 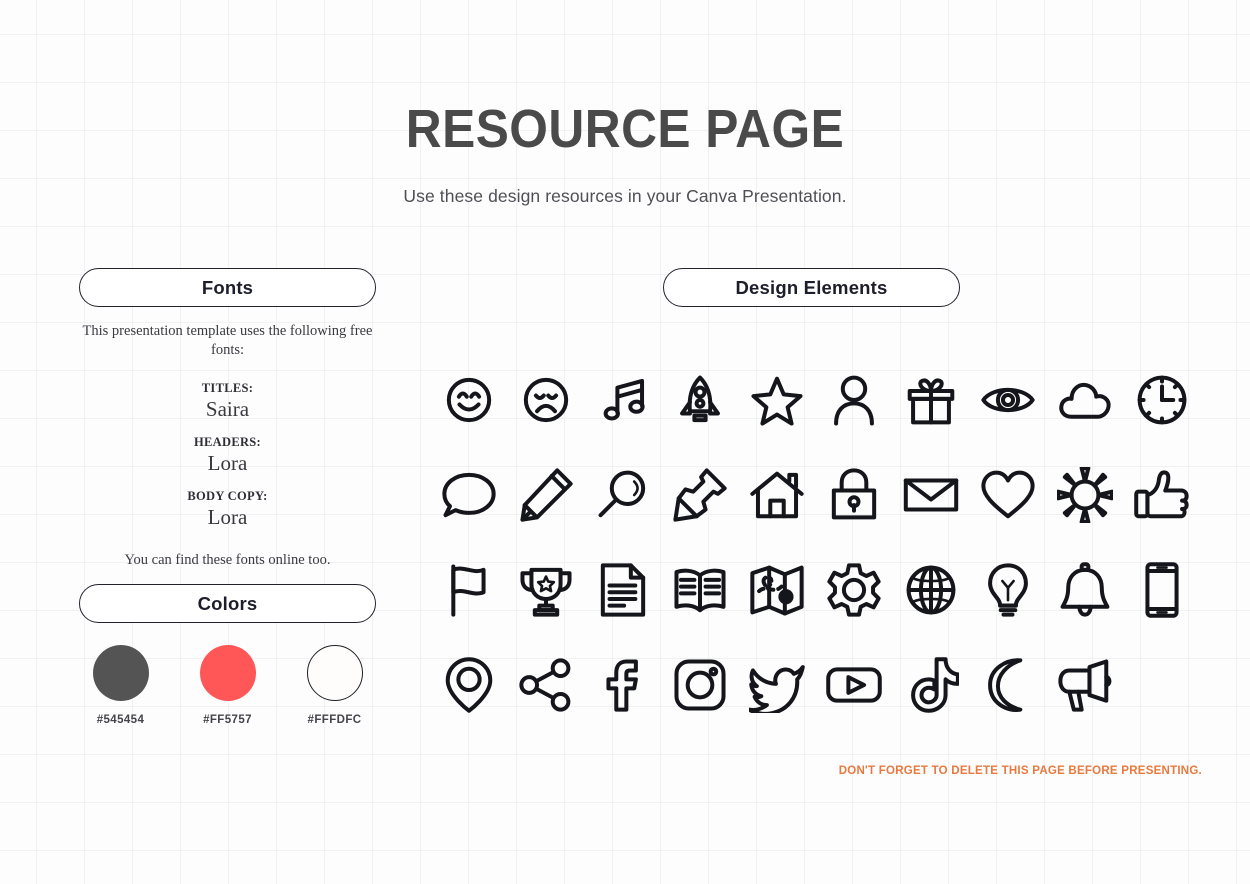 What do you see at coordinates (777, 495) in the screenshot?
I see `house-icon` at bounding box center [777, 495].